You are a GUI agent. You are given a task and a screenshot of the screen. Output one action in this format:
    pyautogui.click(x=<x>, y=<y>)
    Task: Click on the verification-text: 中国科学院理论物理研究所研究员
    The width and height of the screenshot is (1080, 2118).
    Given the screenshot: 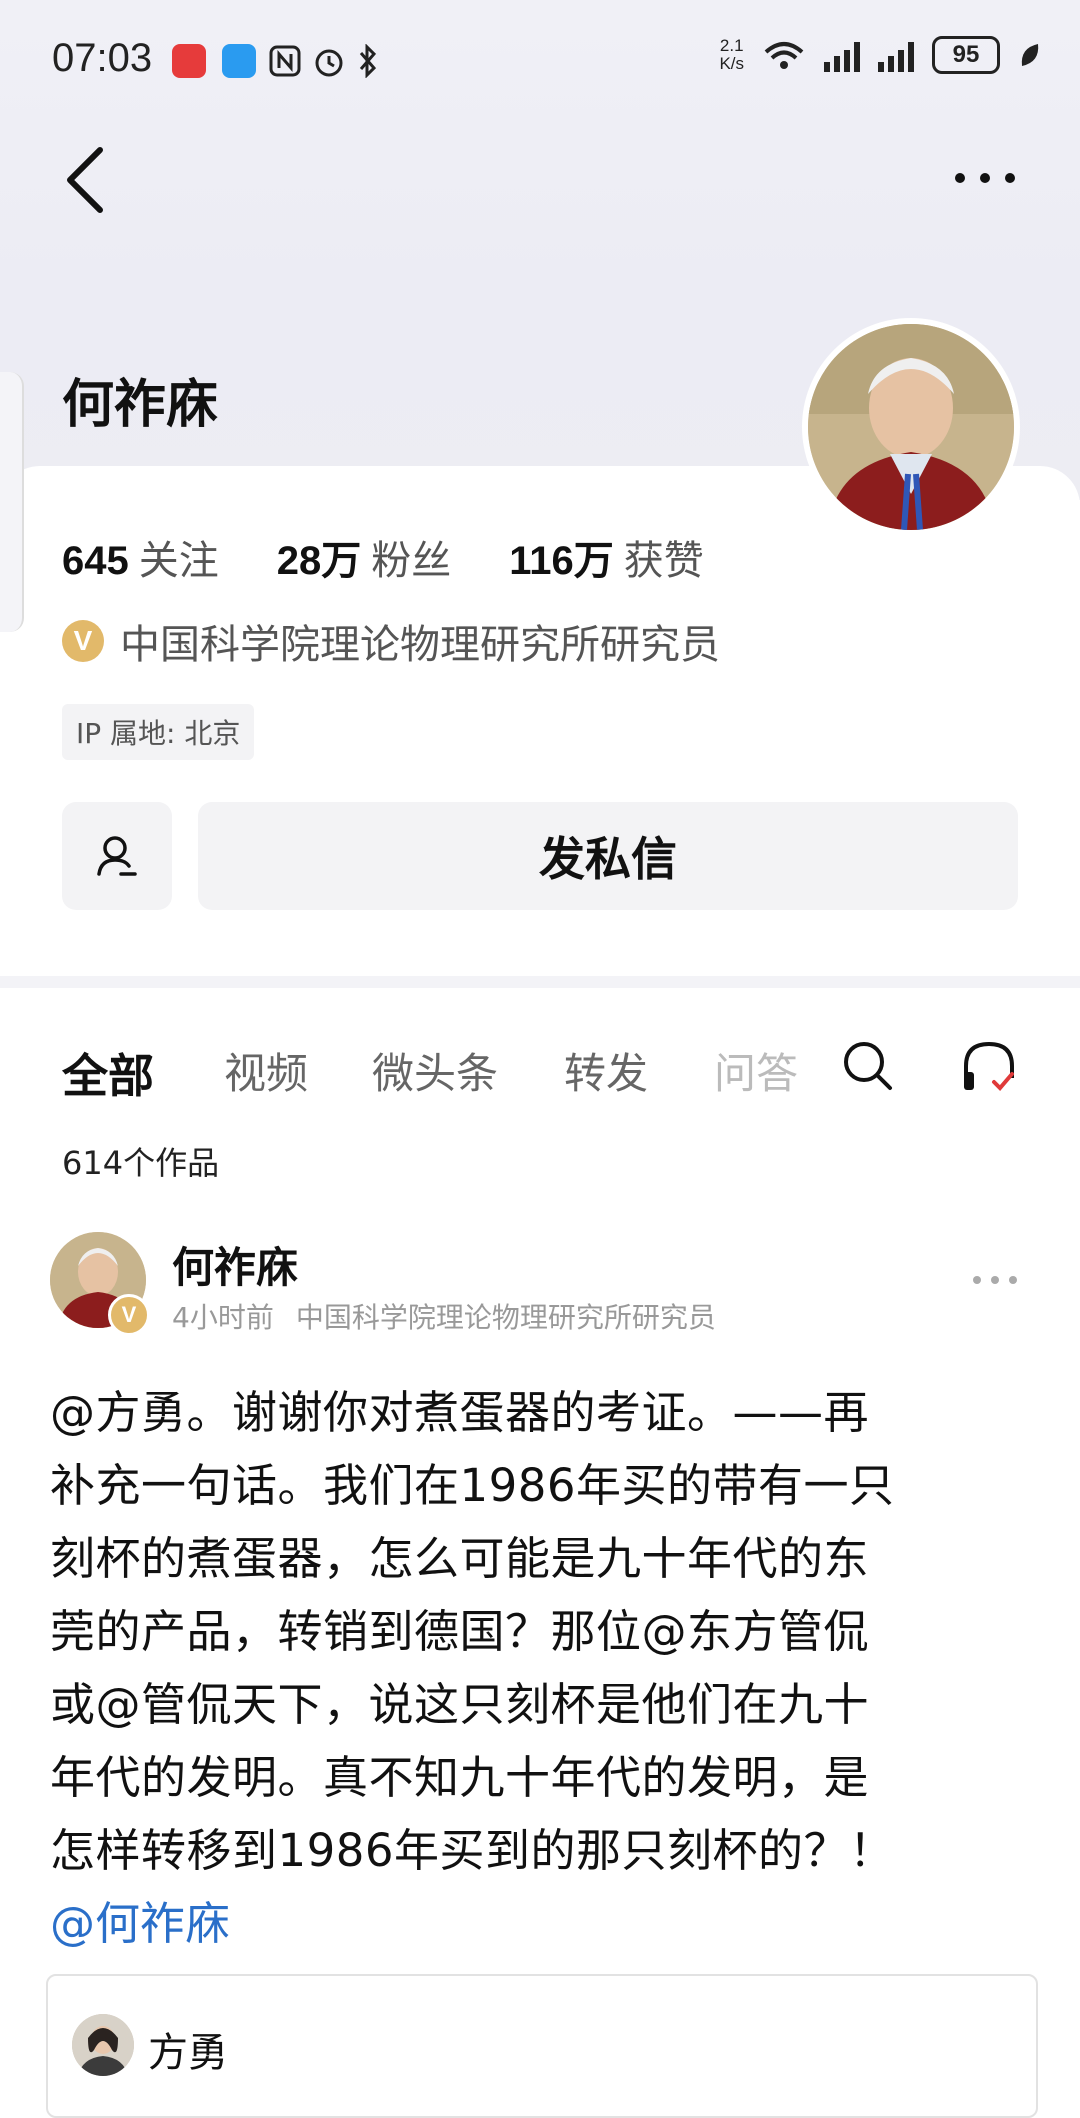 What is the action you would take?
    pyautogui.click(x=420, y=645)
    